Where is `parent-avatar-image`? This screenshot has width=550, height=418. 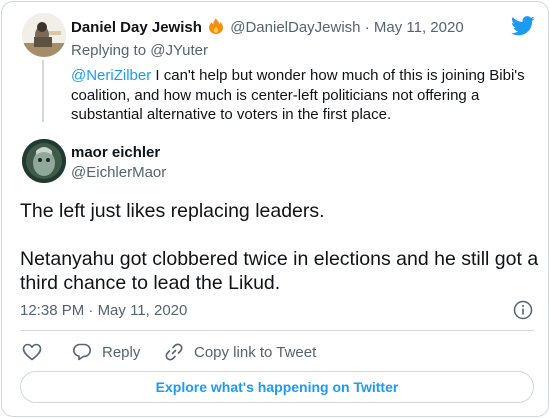
parent-avatar-image is located at coordinates (44, 35).